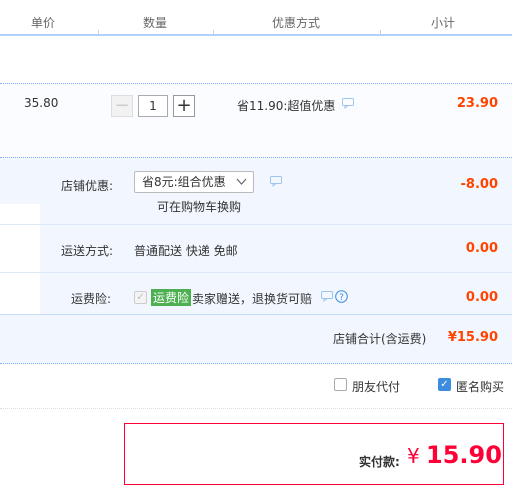 This screenshot has height=485, width=512. I want to click on shop-discount-amount: -8.00, so click(479, 184).